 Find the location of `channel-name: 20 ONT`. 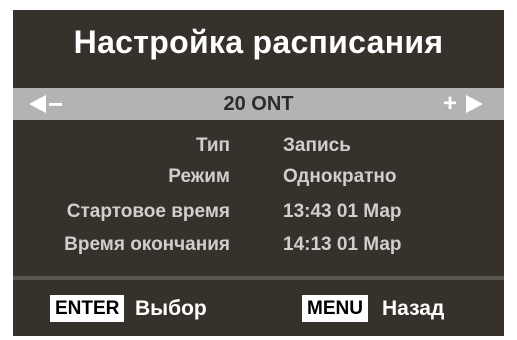

channel-name: 20 ONT is located at coordinates (258, 104).